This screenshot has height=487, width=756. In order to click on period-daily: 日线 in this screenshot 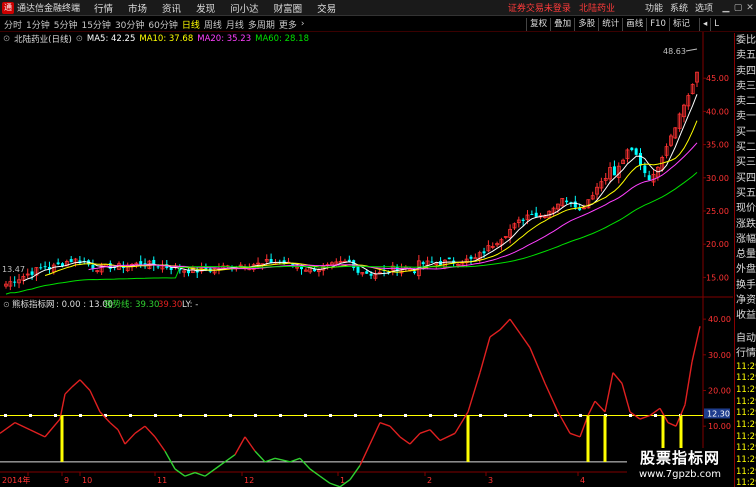, I will do `click(191, 24)`.